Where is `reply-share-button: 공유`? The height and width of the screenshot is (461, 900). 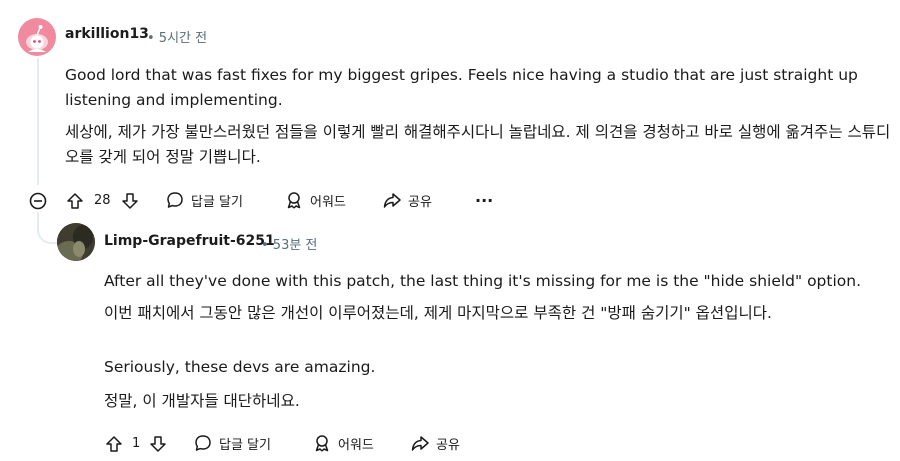 reply-share-button: 공유 is located at coordinates (435, 443).